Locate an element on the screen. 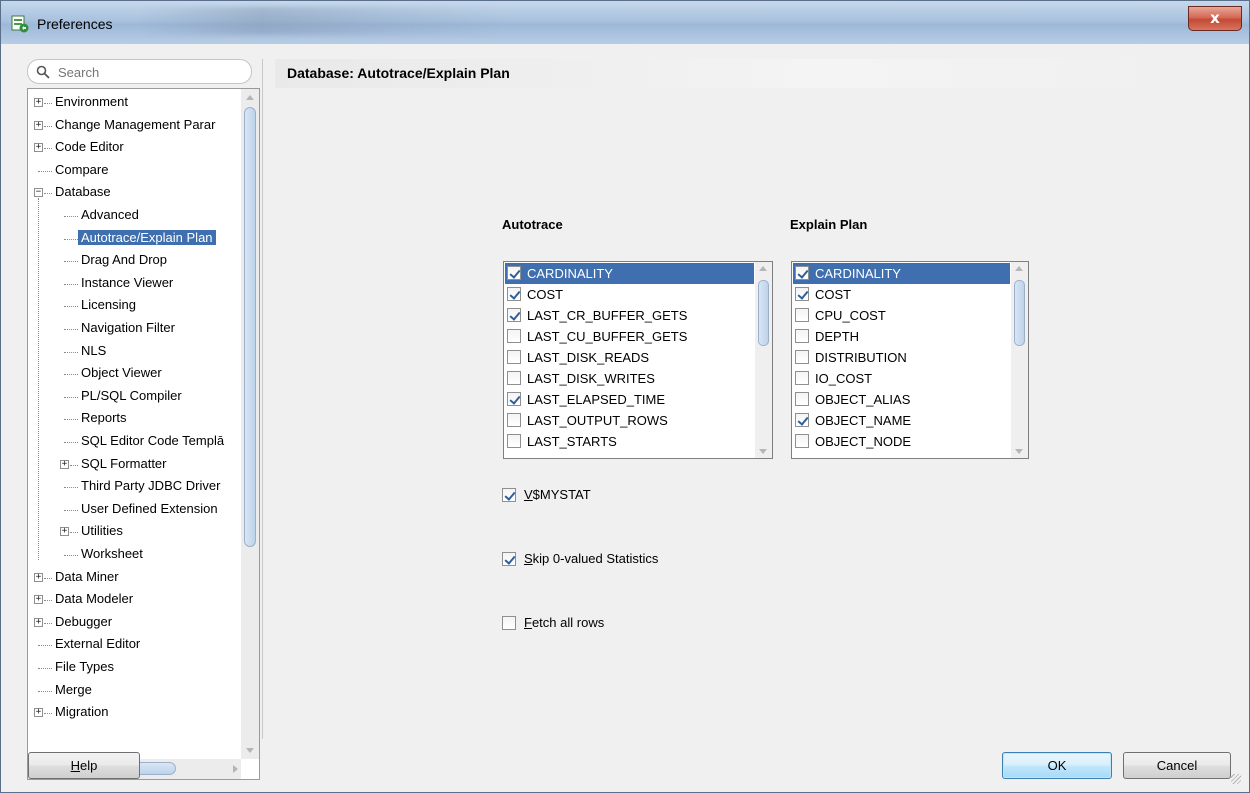  tree-item: File Types is located at coordinates (84, 668).